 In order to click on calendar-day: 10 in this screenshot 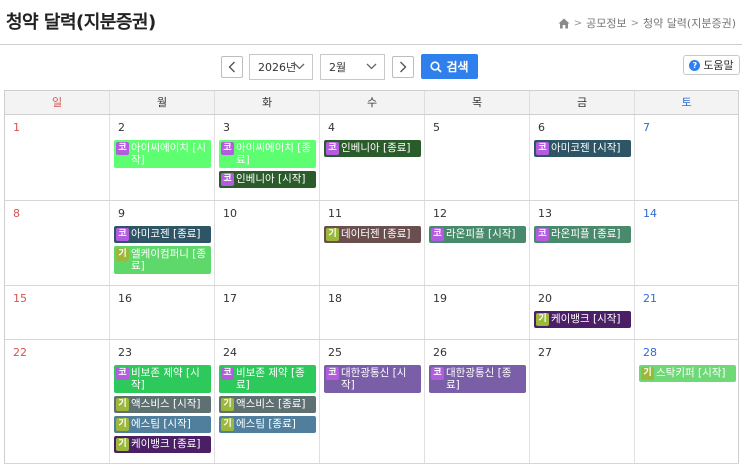, I will do `click(266, 243)`.